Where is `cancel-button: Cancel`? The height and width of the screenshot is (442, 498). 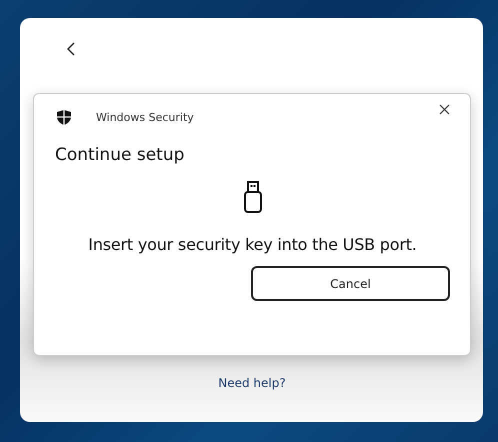 cancel-button: Cancel is located at coordinates (350, 283).